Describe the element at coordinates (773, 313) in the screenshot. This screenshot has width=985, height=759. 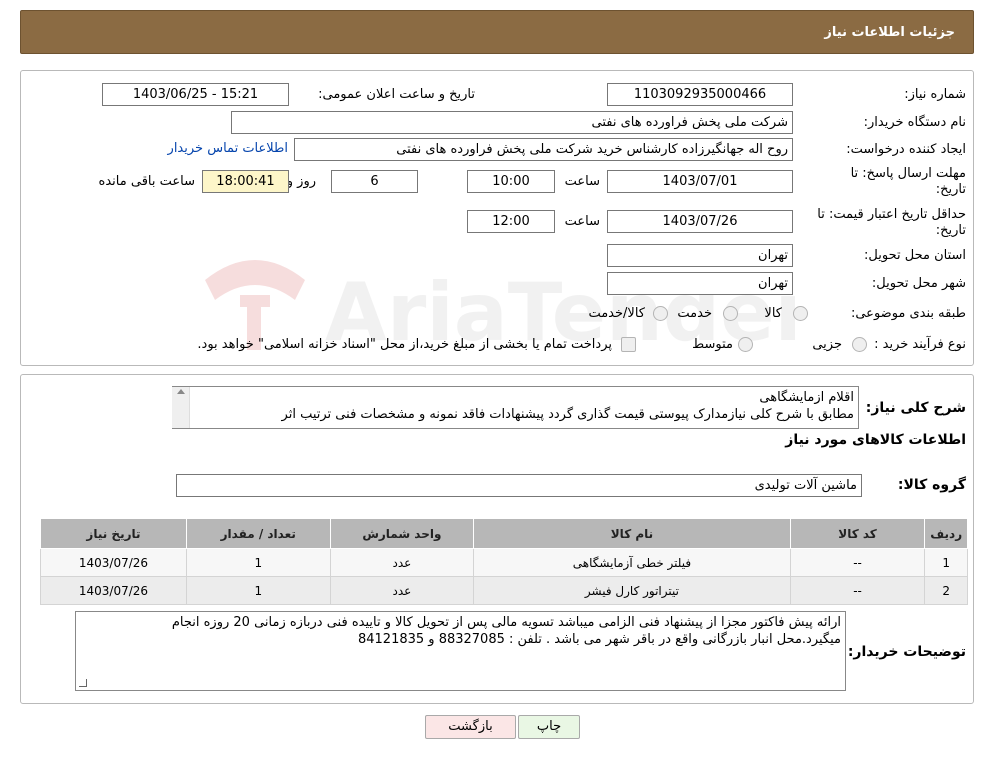
I see `category-option-goods: کالا` at that location.